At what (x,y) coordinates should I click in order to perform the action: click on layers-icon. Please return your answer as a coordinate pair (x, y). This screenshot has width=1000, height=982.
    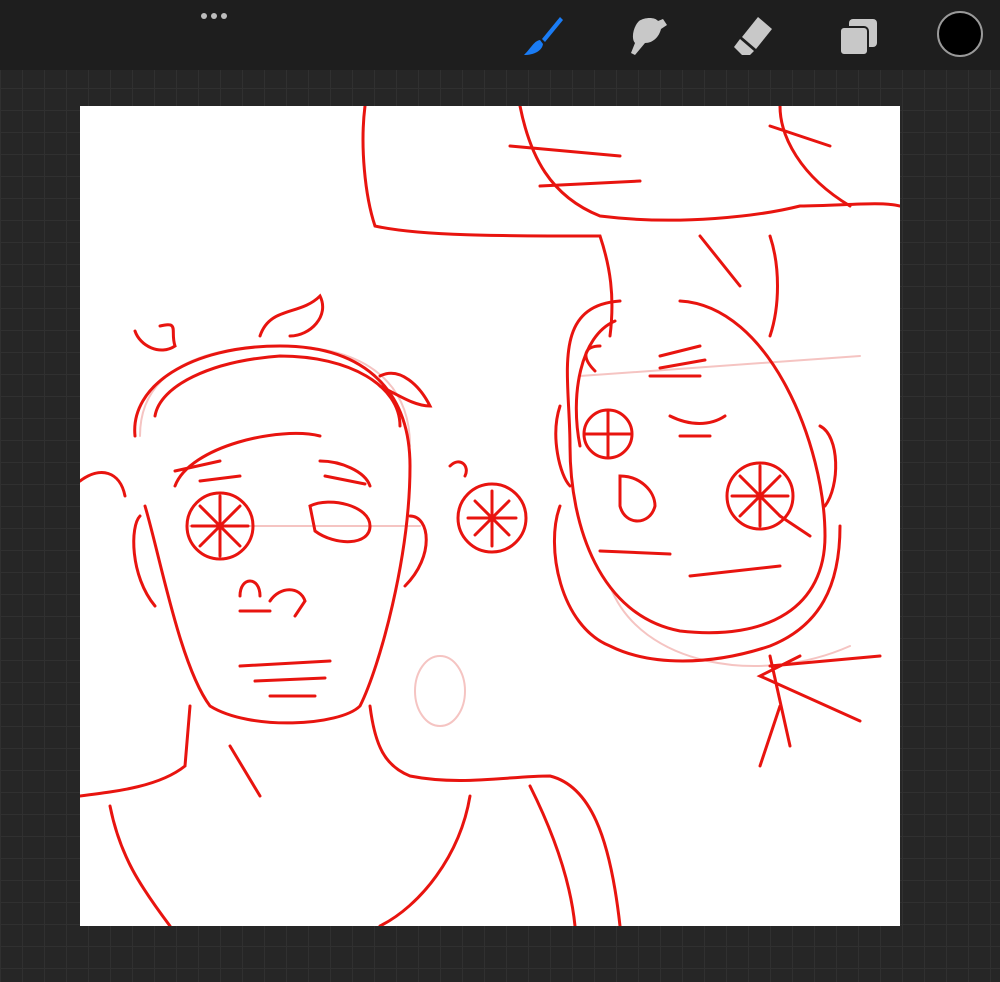
    Looking at the image, I should click on (858, 37).